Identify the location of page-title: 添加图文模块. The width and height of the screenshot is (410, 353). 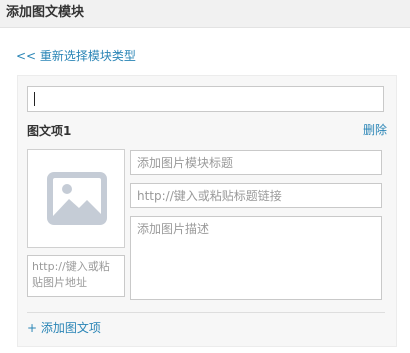
(45, 12).